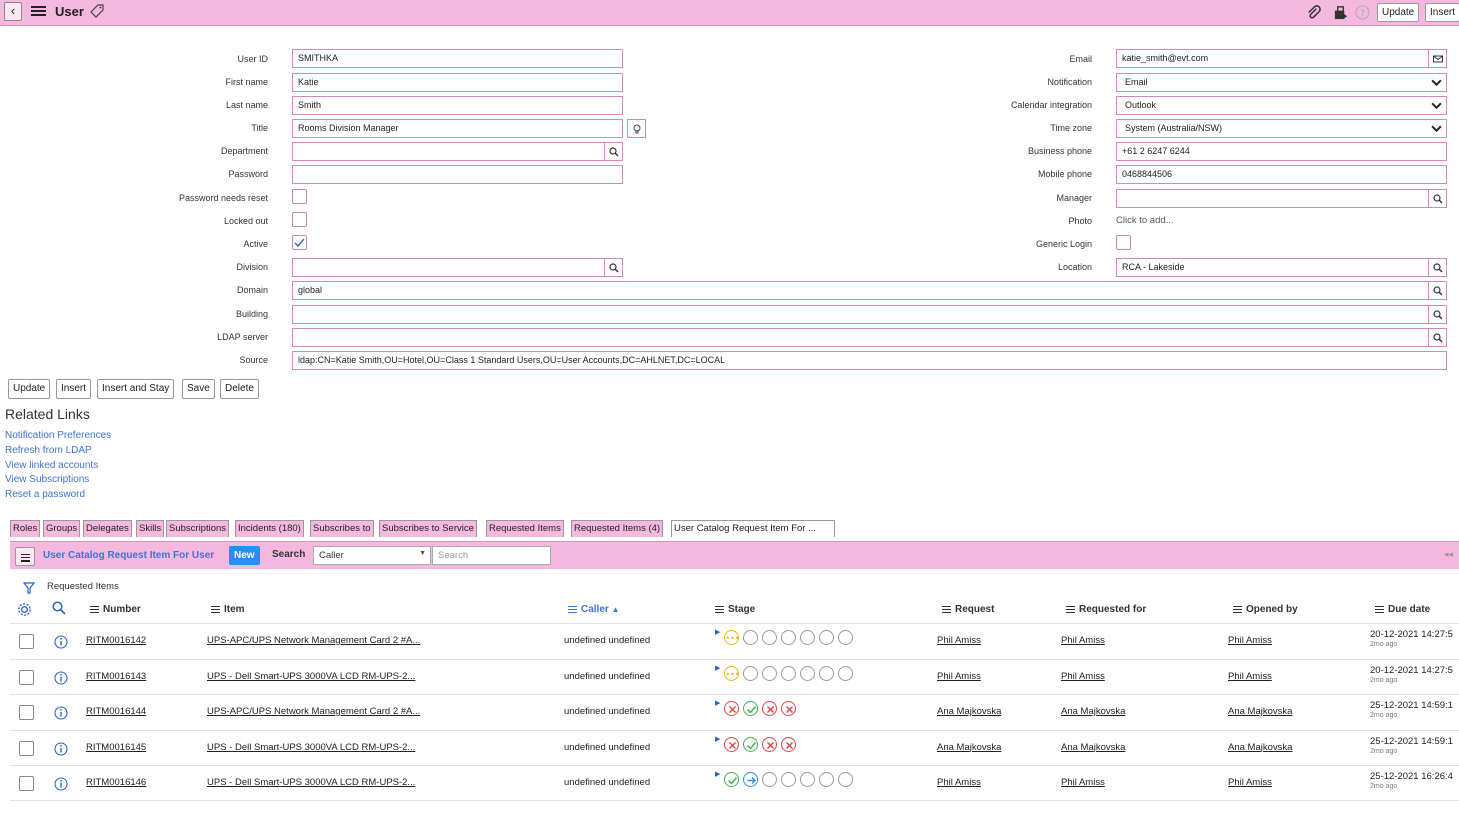 The height and width of the screenshot is (813, 1459). What do you see at coordinates (38, 11) in the screenshot?
I see `context-menu-icon` at bounding box center [38, 11].